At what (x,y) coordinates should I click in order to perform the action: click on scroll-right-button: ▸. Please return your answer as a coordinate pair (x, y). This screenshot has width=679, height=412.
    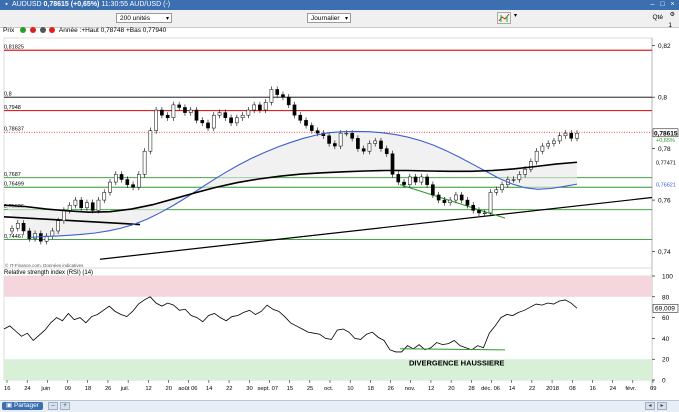
    Looking at the image, I should click on (662, 406).